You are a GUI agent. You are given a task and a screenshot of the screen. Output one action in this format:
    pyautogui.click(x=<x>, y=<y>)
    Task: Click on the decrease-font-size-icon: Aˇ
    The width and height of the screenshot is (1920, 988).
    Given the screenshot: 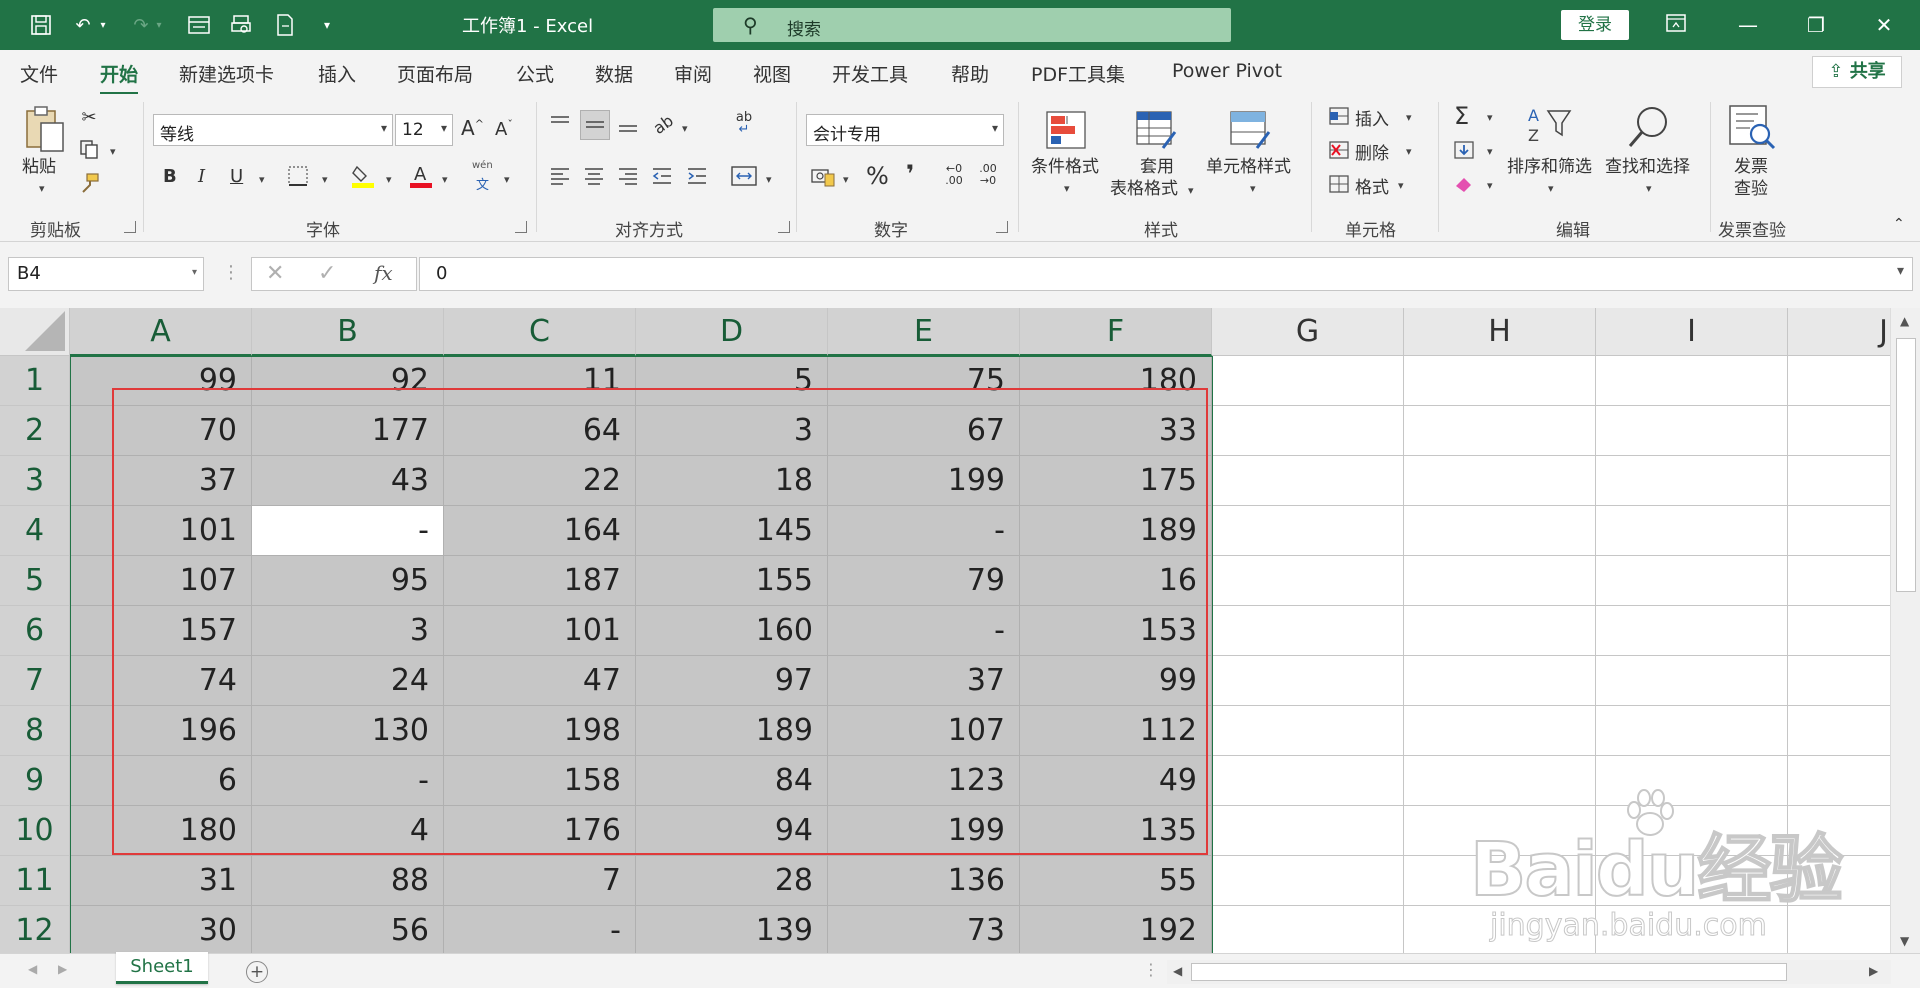 What is the action you would take?
    pyautogui.click(x=504, y=129)
    